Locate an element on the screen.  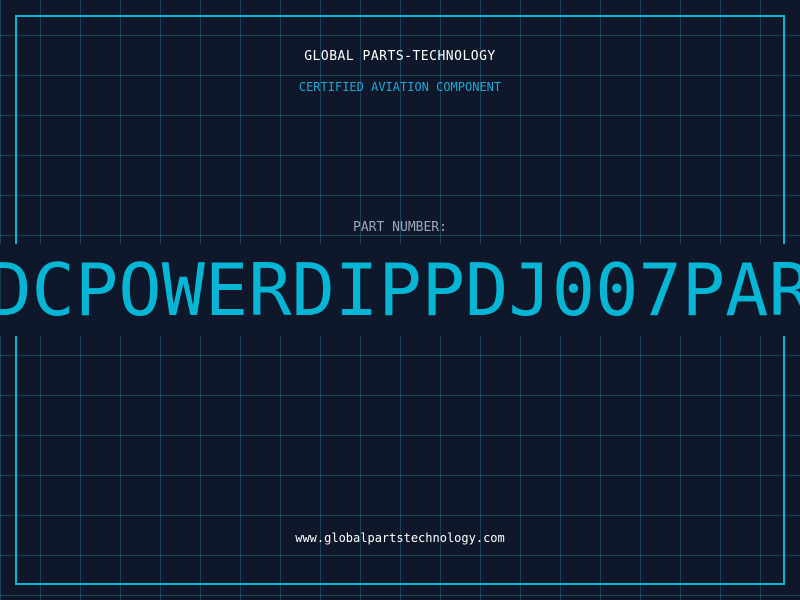
part-number-value: DCPOWERDIPPDJ007PAR is located at coordinates (400, 290).